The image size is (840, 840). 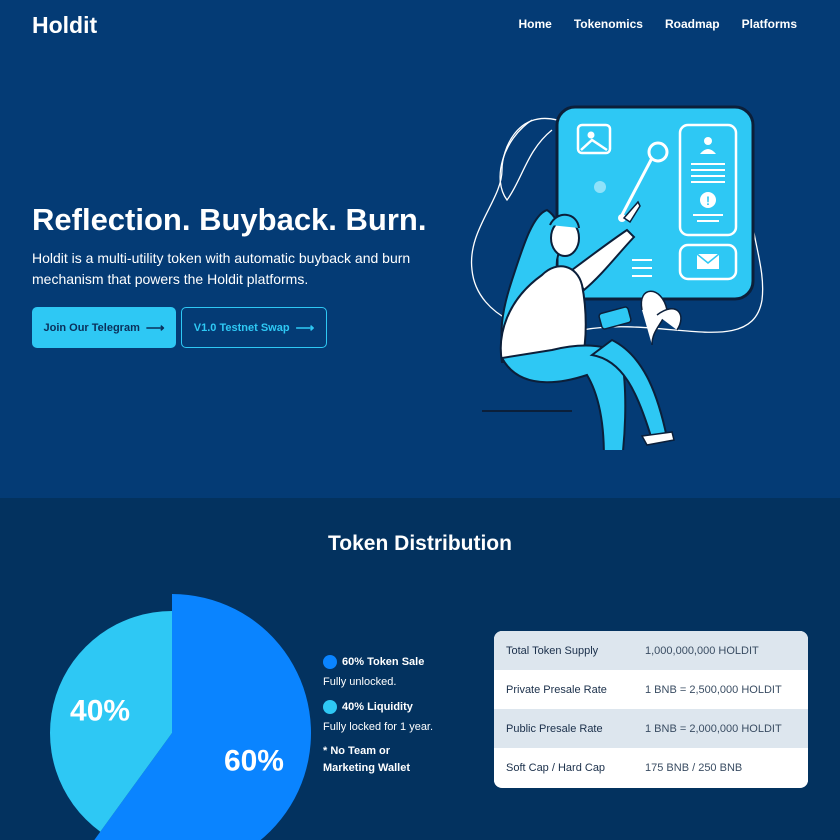 I want to click on table-value: 175 BNB / 250 BNB, so click(x=694, y=767).